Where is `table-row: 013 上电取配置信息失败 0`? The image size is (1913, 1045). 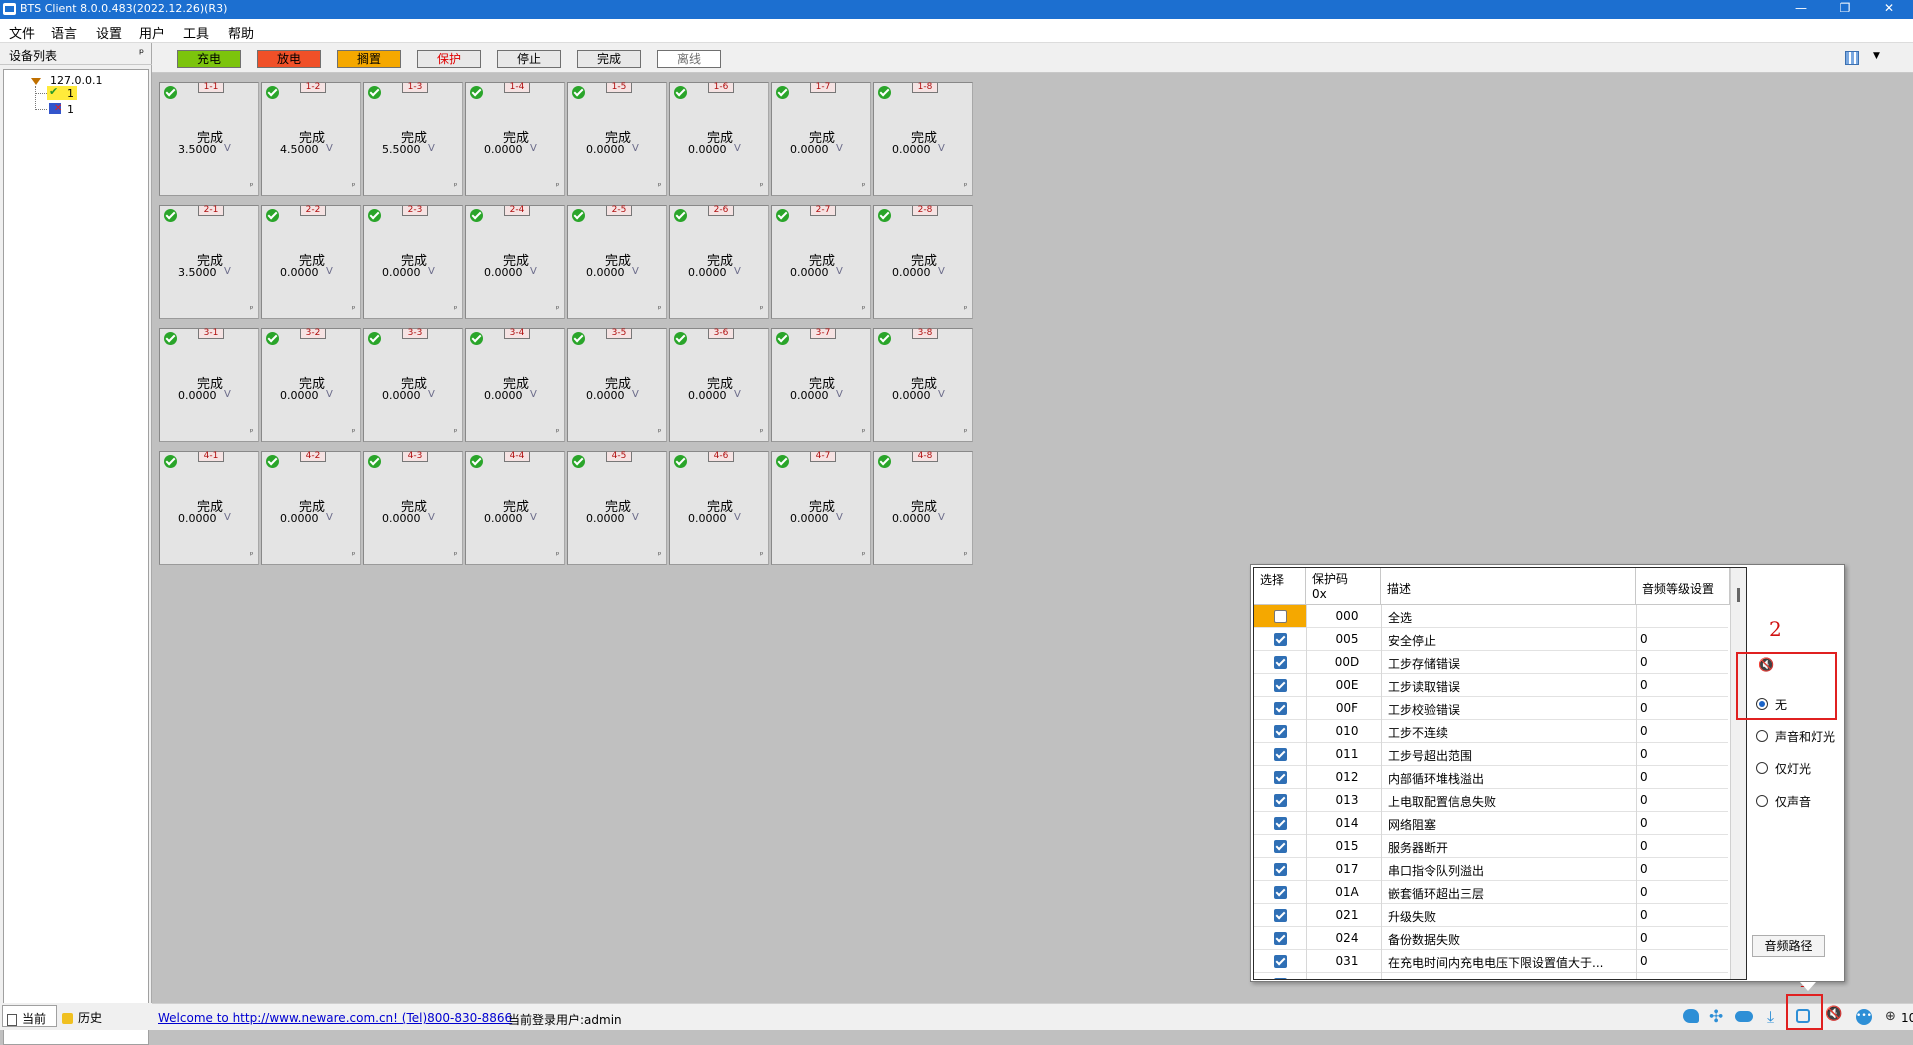 table-row: 013 上电取配置信息失败 0 is located at coordinates (1491, 800).